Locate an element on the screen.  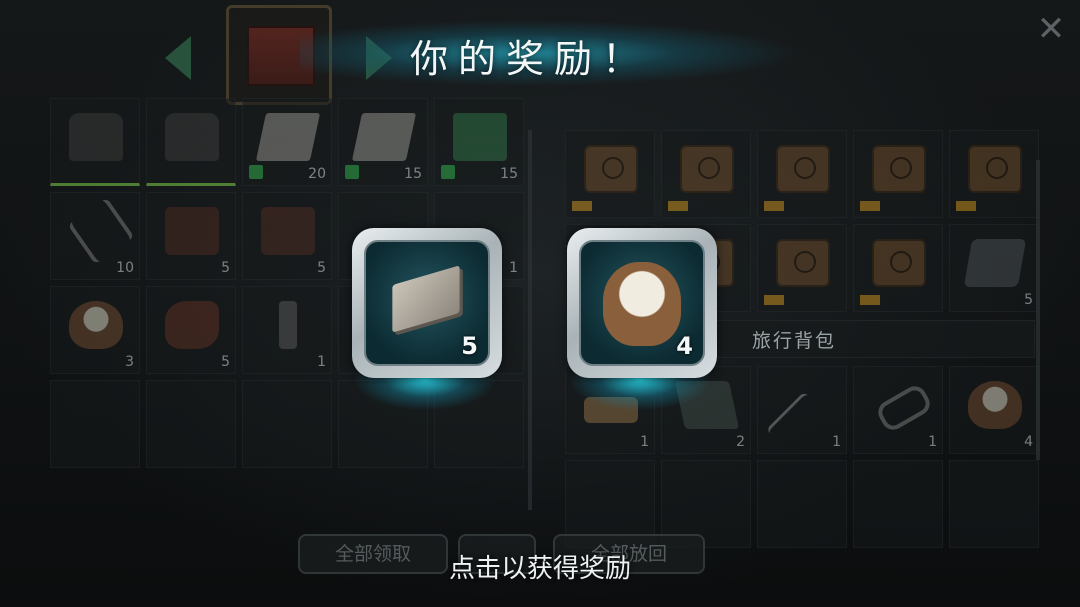
shears-icon is located at coordinates (101, 231).